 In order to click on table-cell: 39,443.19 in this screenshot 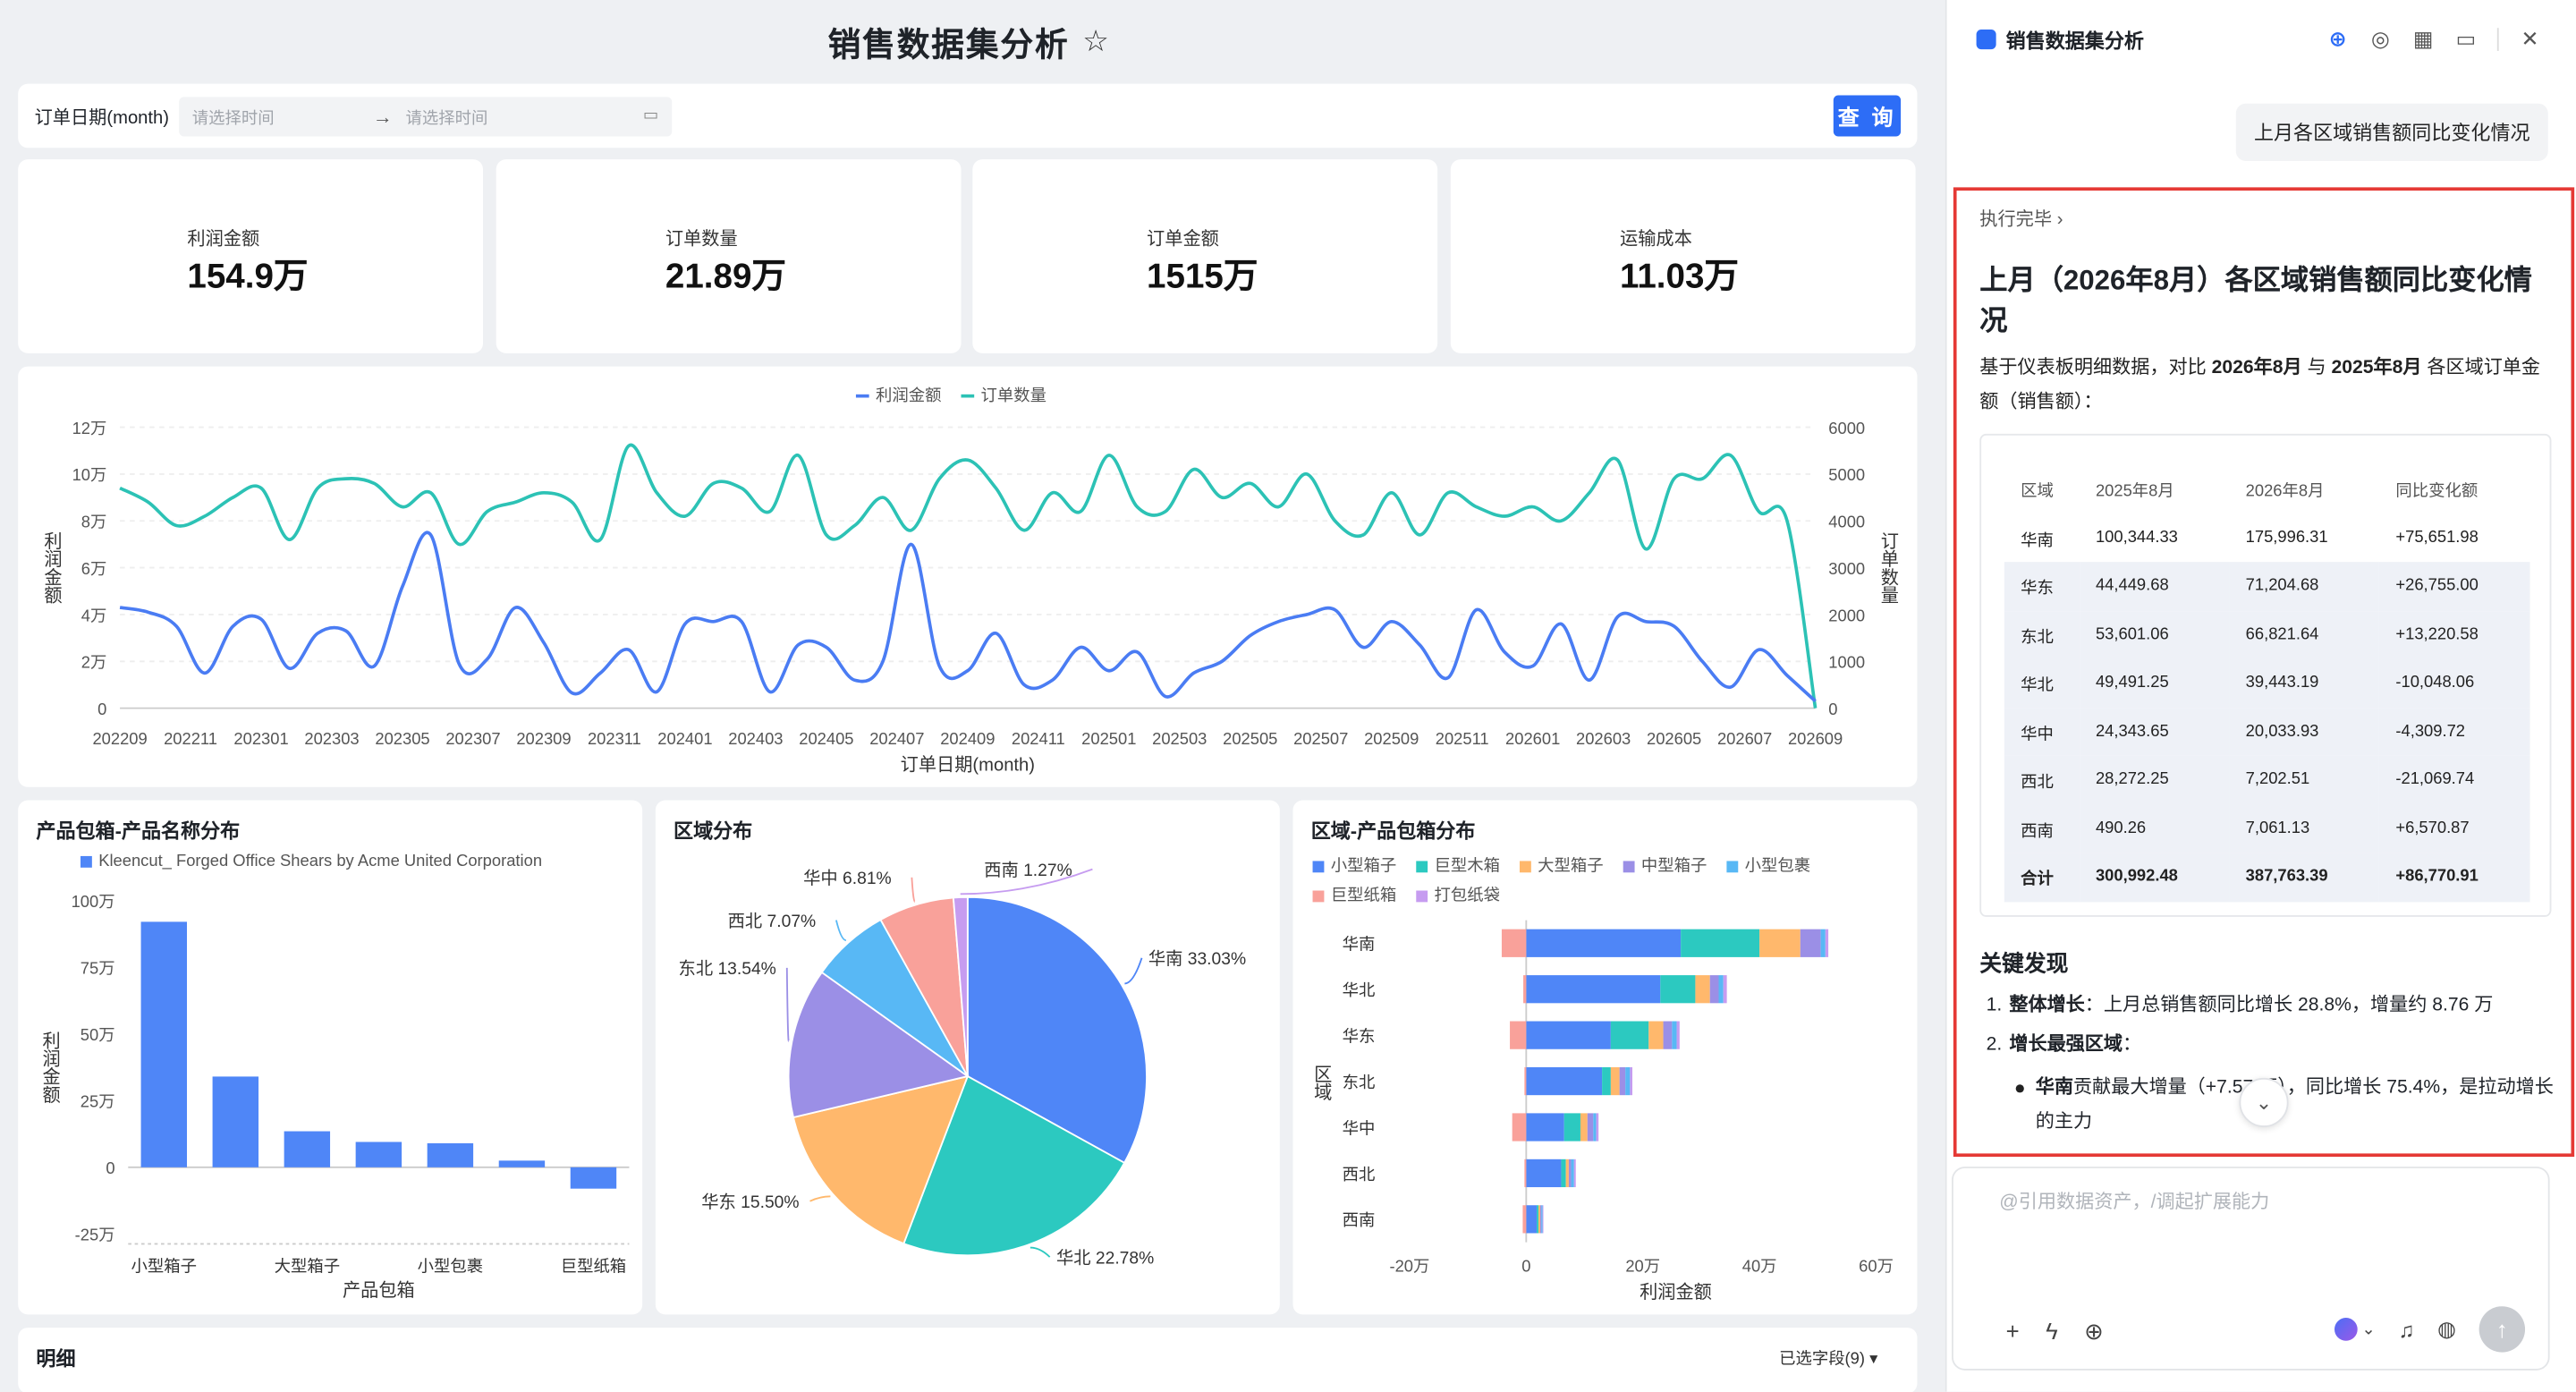, I will do `click(2304, 683)`.